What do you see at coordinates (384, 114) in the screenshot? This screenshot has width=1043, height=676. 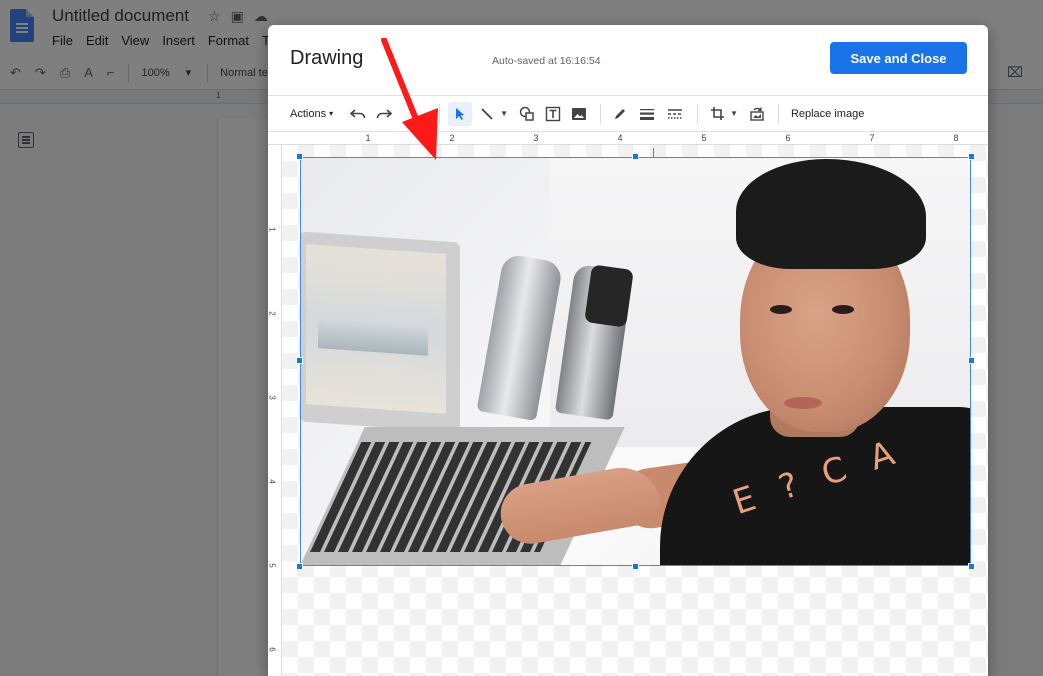 I see `redo-icon` at bounding box center [384, 114].